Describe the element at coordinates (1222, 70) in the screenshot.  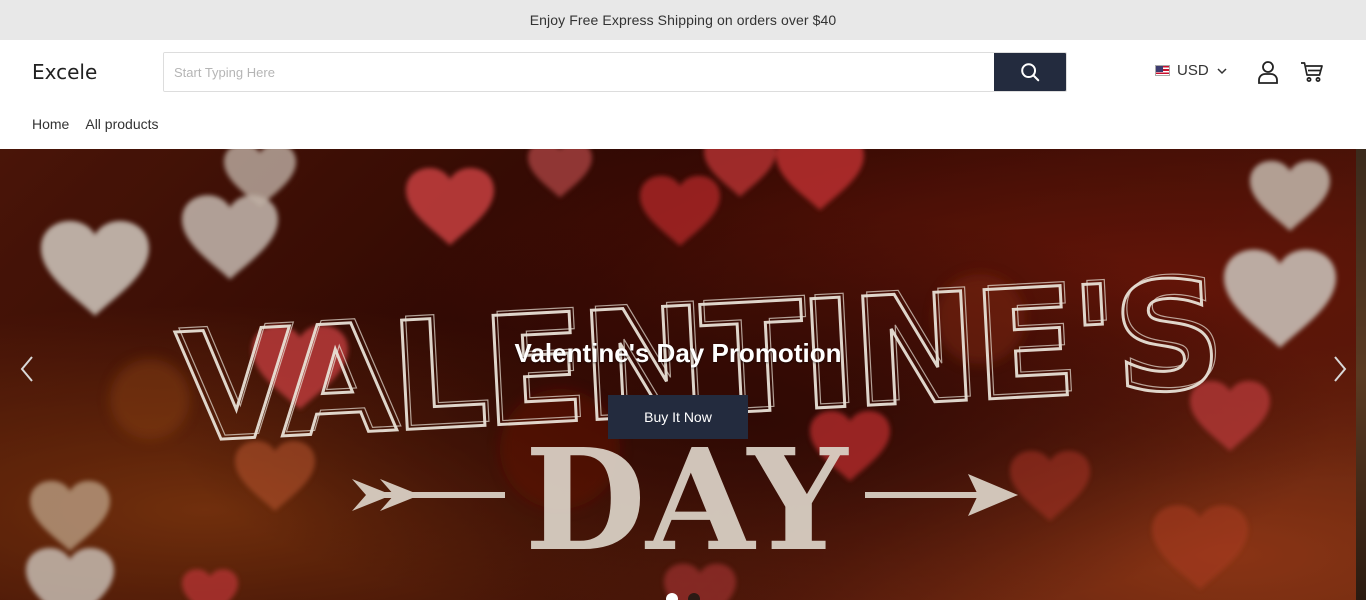
I see `chevron-down-icon` at that location.